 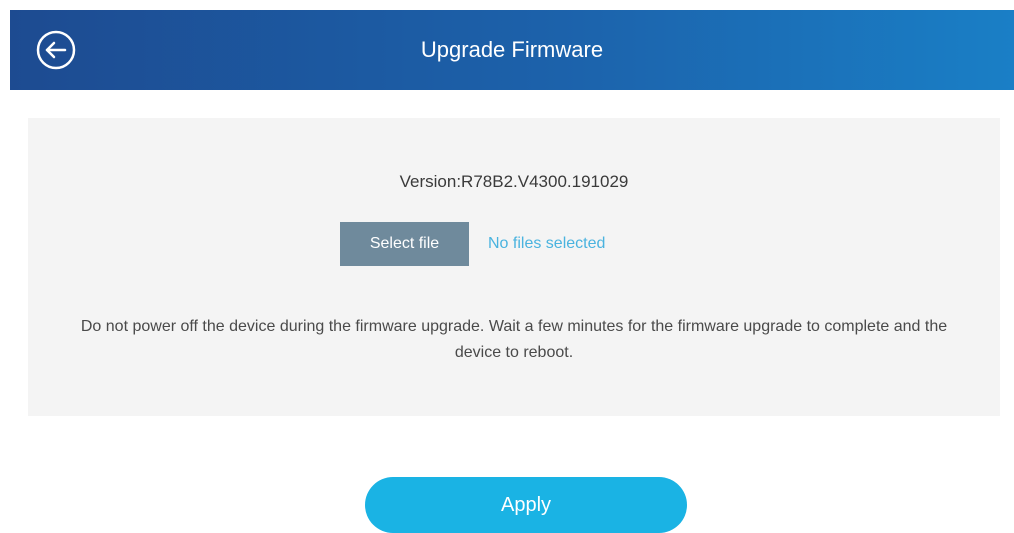 I want to click on back-arrow-circle-icon, so click(x=56, y=50).